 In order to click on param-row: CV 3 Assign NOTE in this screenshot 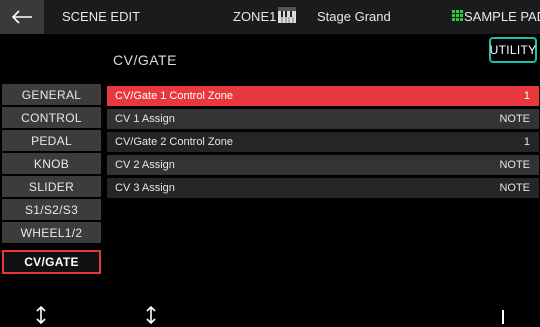, I will do `click(323, 188)`.